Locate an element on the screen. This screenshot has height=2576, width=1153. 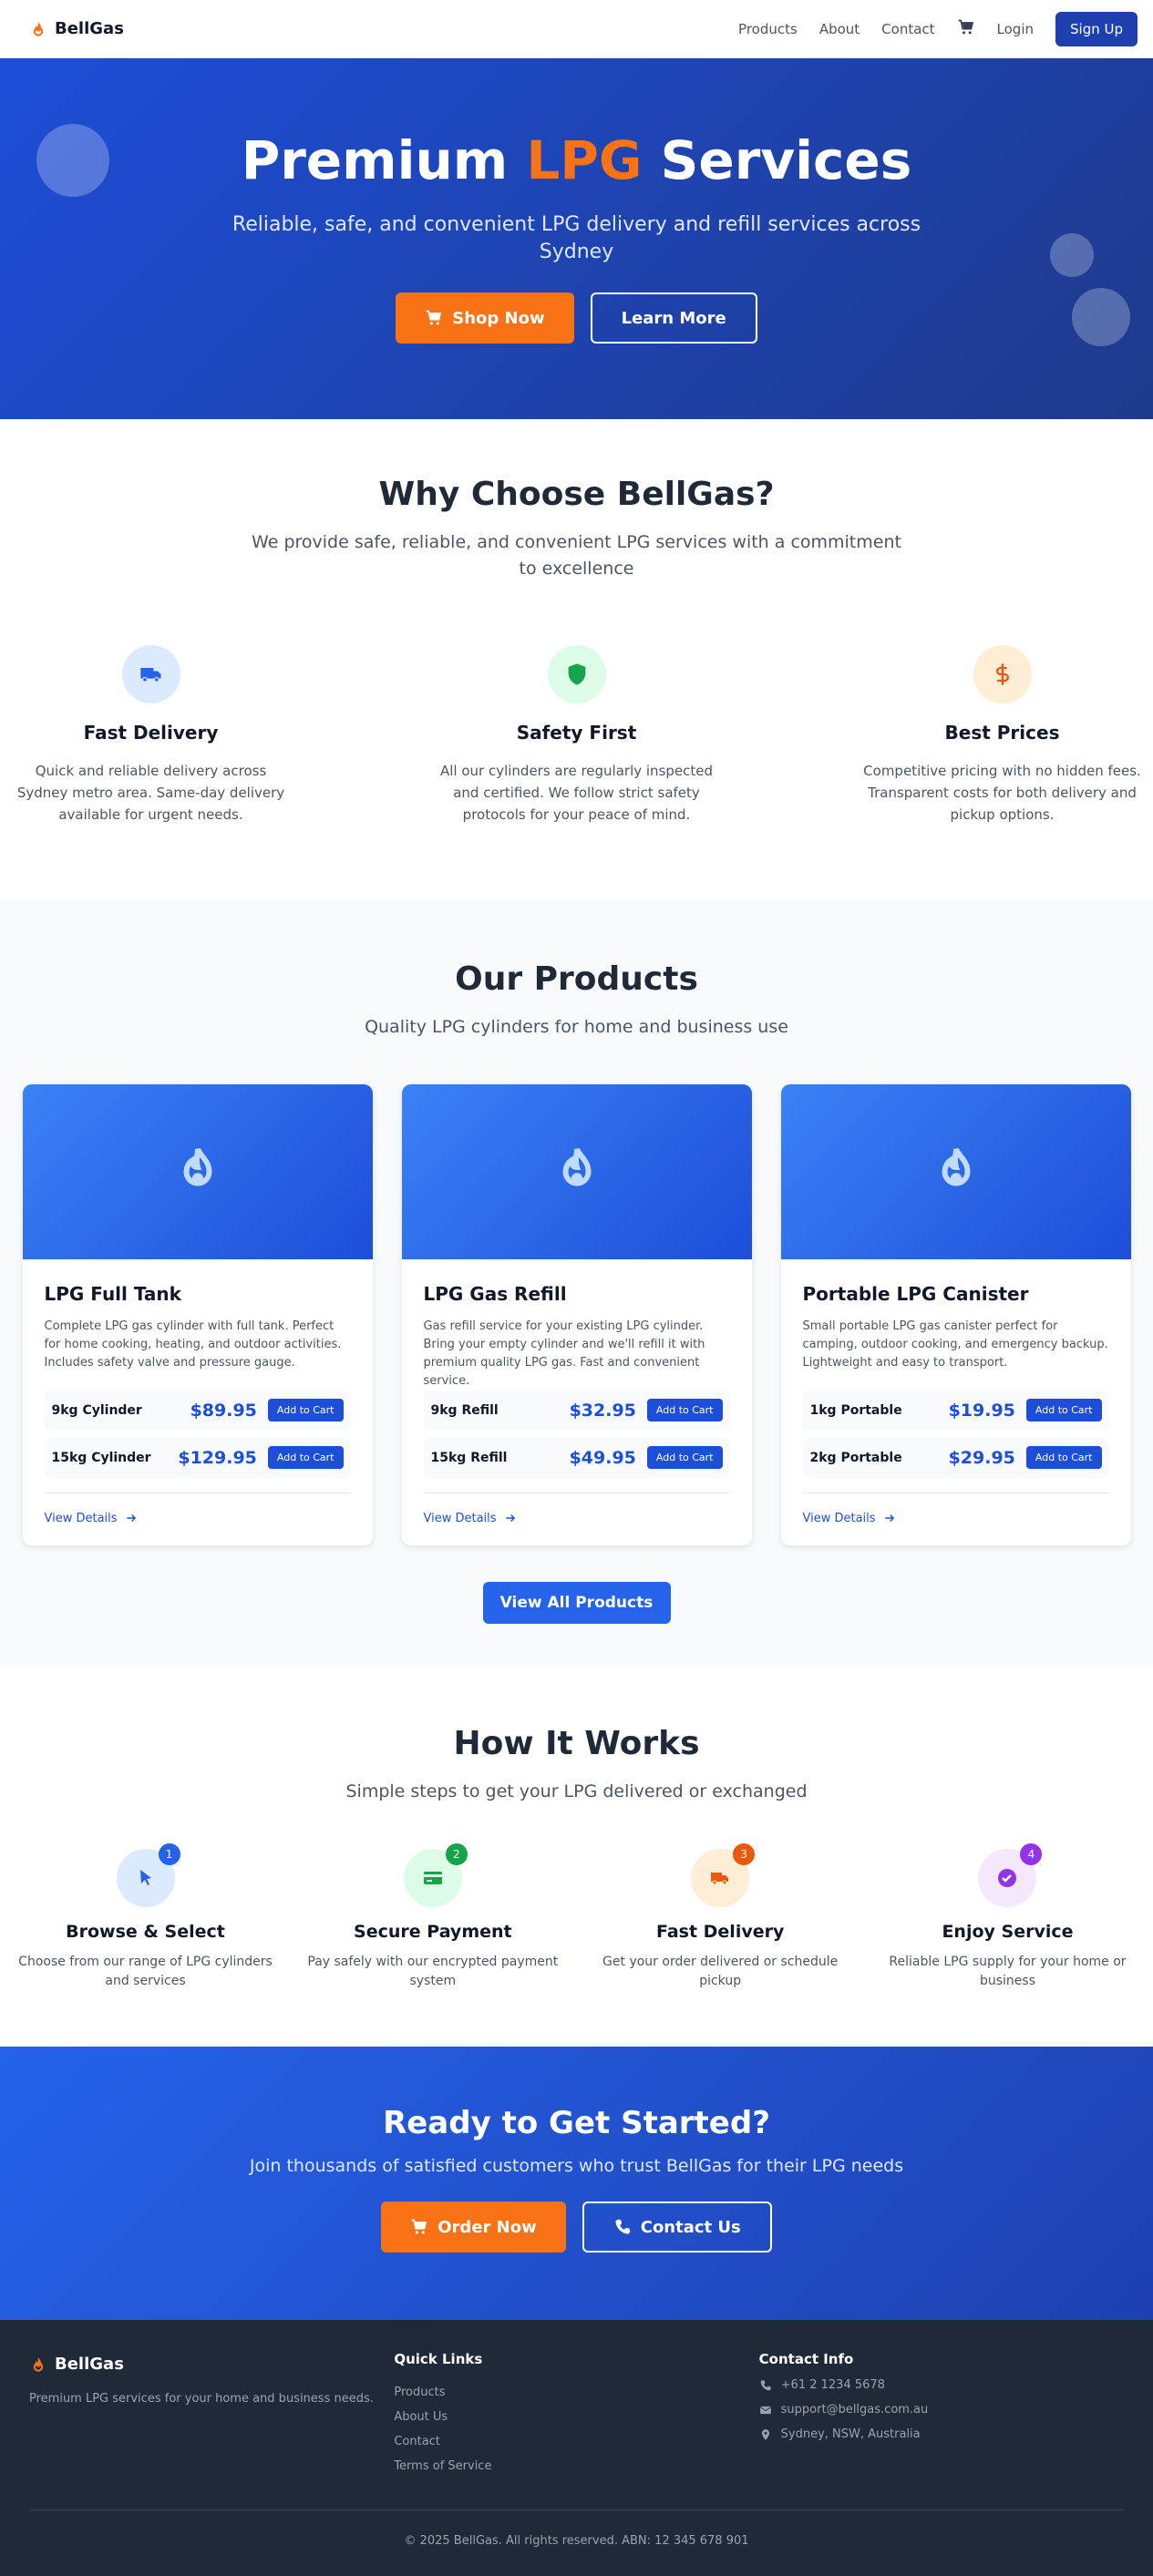
credit-card-icon: 2 is located at coordinates (435, 1874).